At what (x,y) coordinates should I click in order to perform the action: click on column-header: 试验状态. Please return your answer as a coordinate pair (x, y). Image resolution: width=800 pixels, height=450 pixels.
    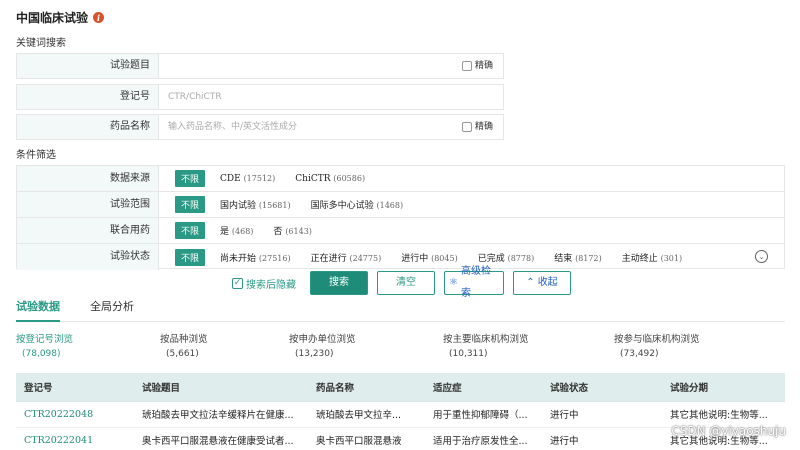
    Looking at the image, I should click on (602, 387).